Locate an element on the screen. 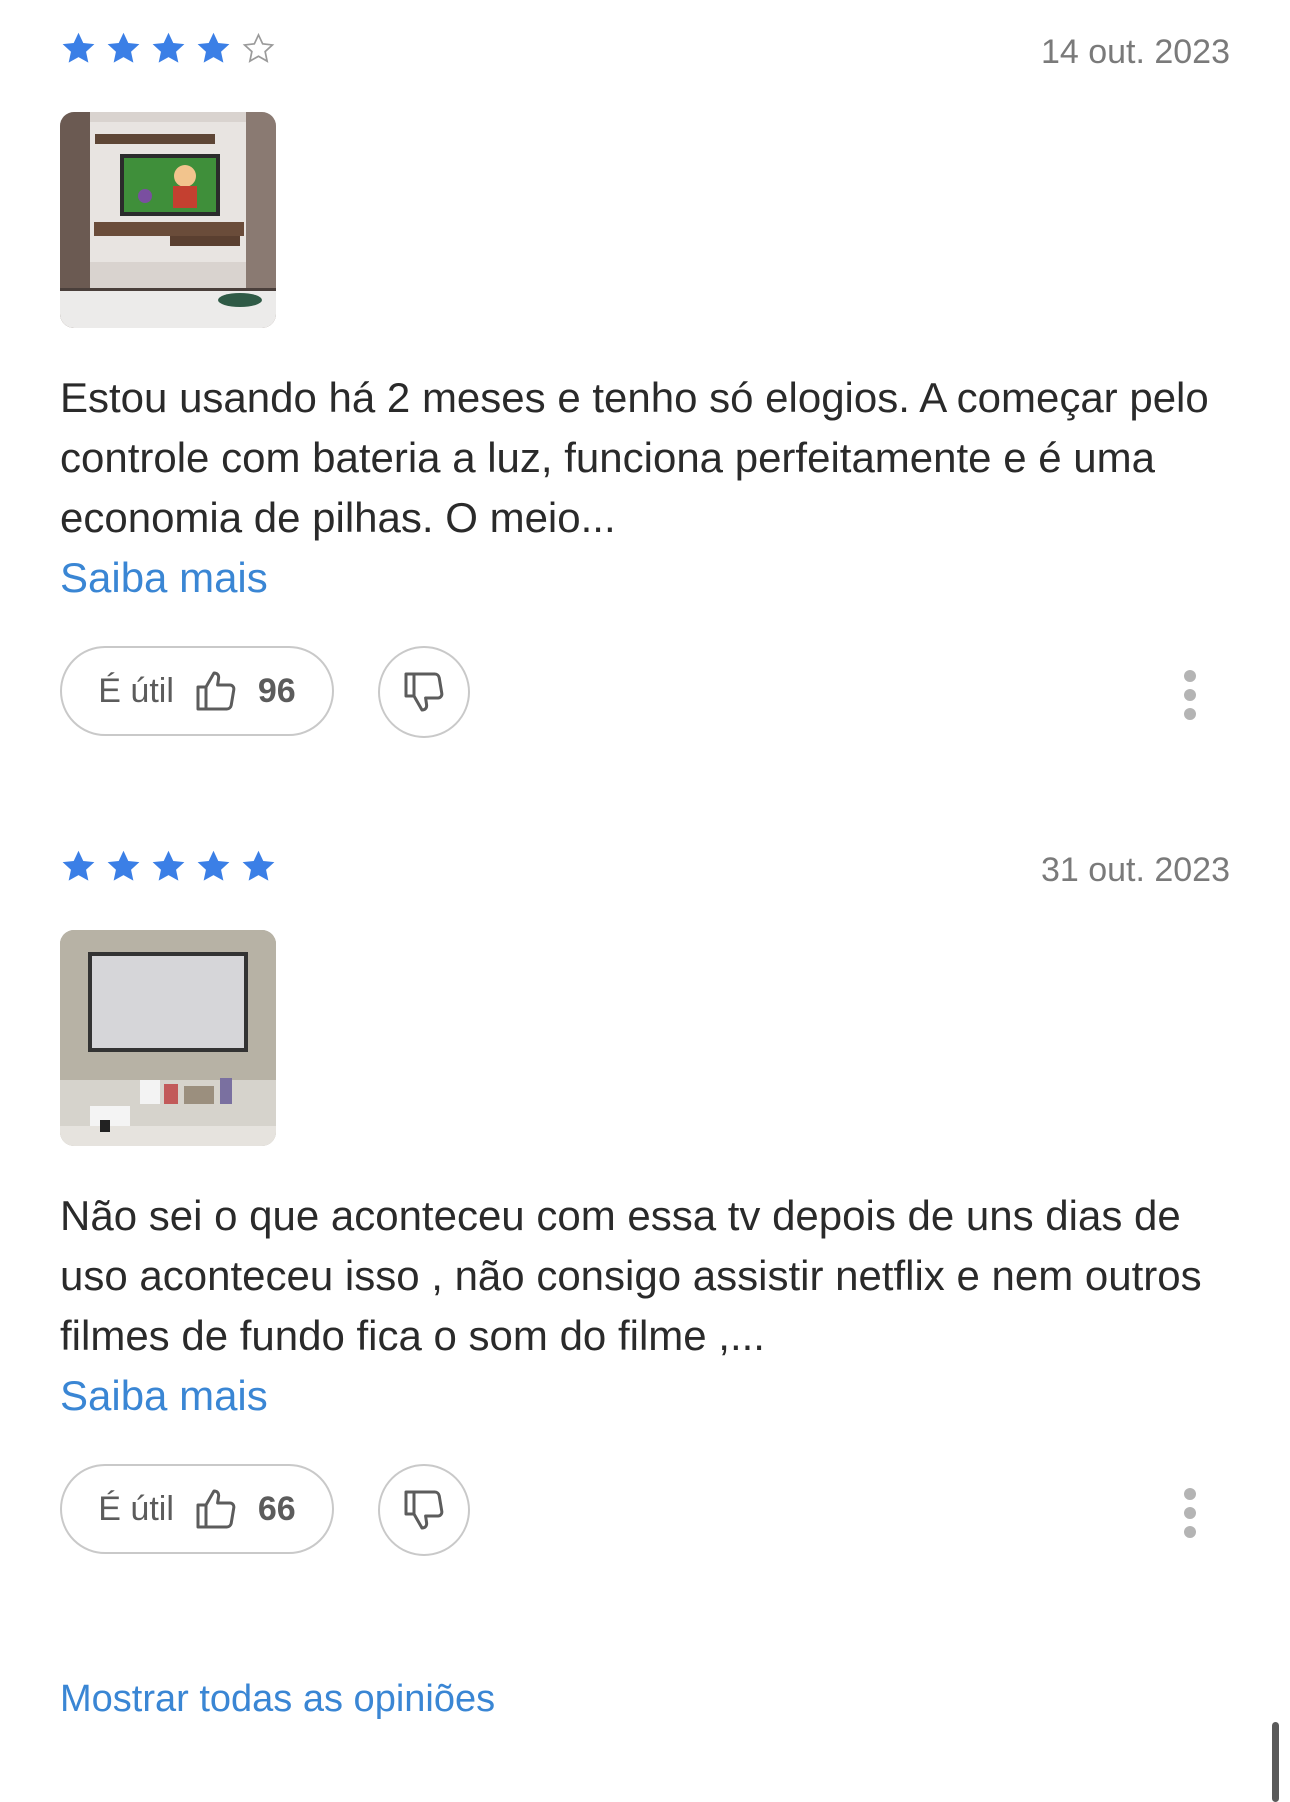 This screenshot has width=1290, height=1802. useful-button: É útil 66 is located at coordinates (197, 1509).